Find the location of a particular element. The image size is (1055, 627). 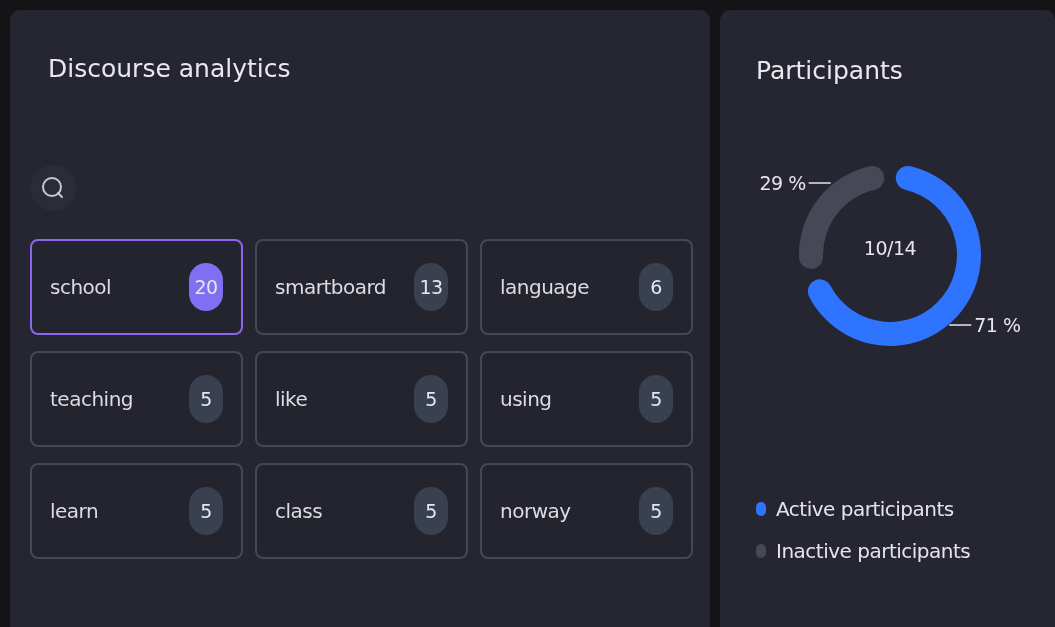

term-chip: like 5 is located at coordinates (361, 399).